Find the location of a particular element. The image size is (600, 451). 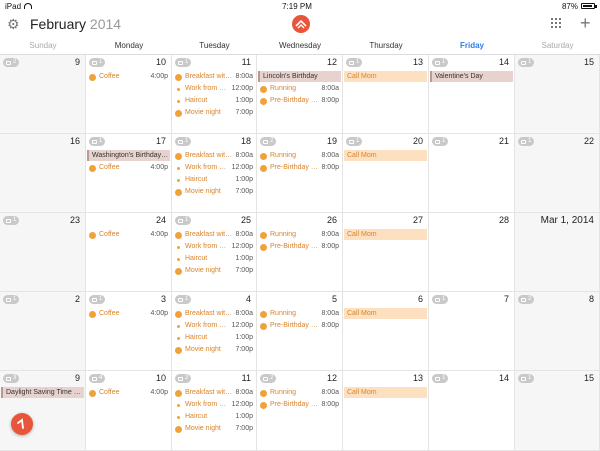

add-event-icon: + is located at coordinates (585, 23).